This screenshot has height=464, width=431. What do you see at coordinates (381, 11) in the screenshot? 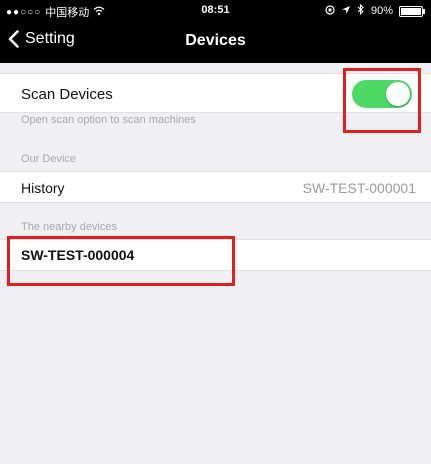
I see `battery-percent: 90%` at bounding box center [381, 11].